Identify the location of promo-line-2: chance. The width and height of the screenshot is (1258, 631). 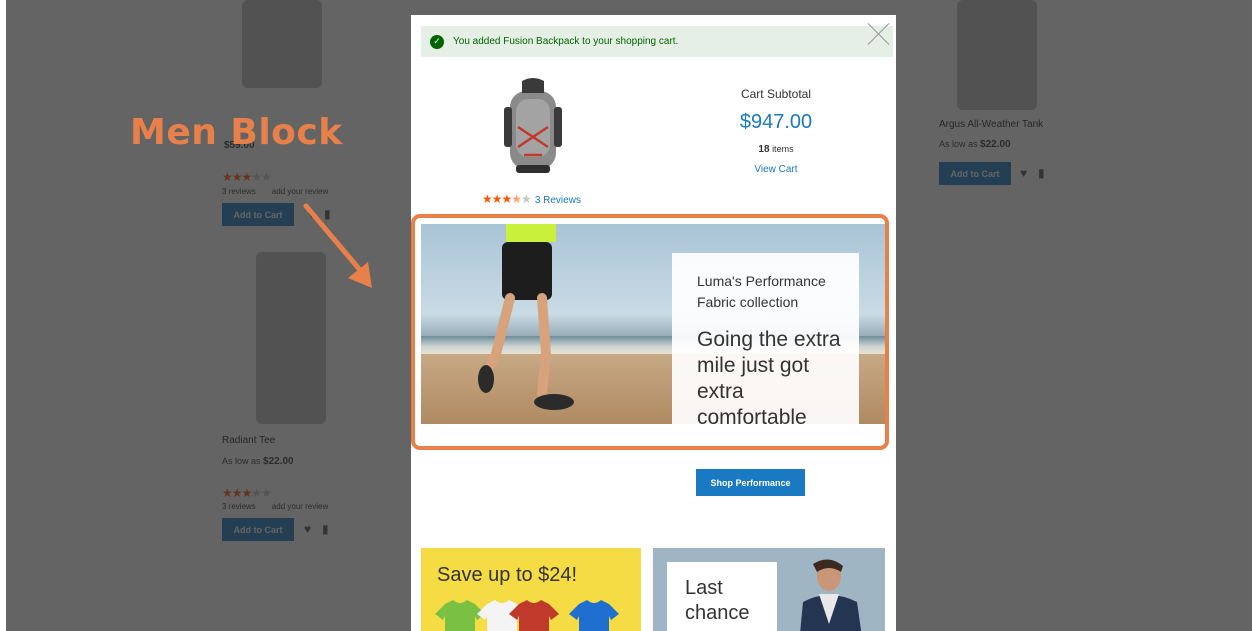
(717, 613).